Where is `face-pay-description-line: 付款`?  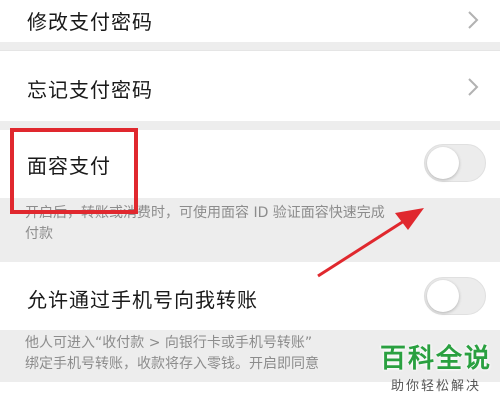 face-pay-description-line: 付款 is located at coordinates (39, 234).